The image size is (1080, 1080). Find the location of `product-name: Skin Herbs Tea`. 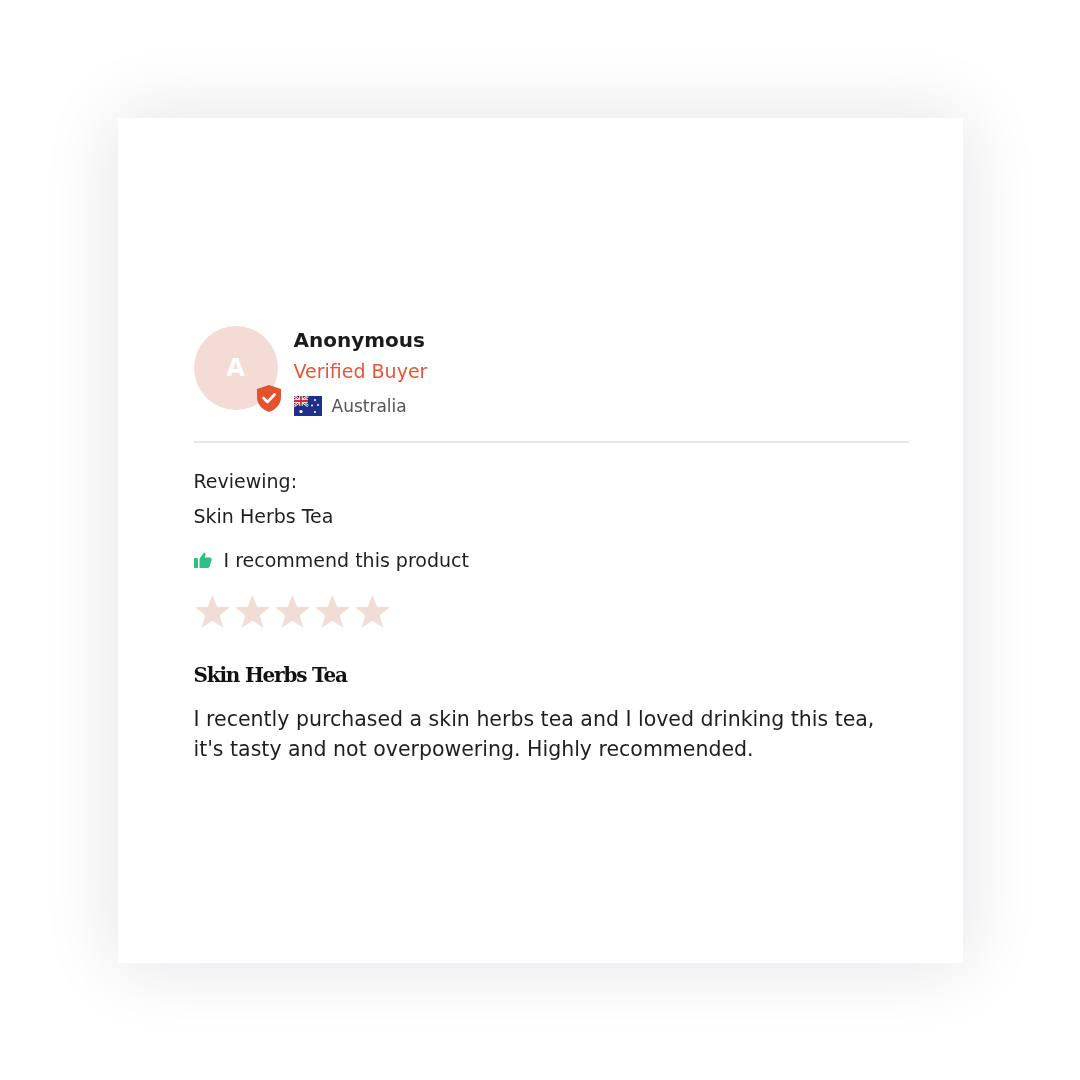

product-name: Skin Herbs Tea is located at coordinates (263, 516).